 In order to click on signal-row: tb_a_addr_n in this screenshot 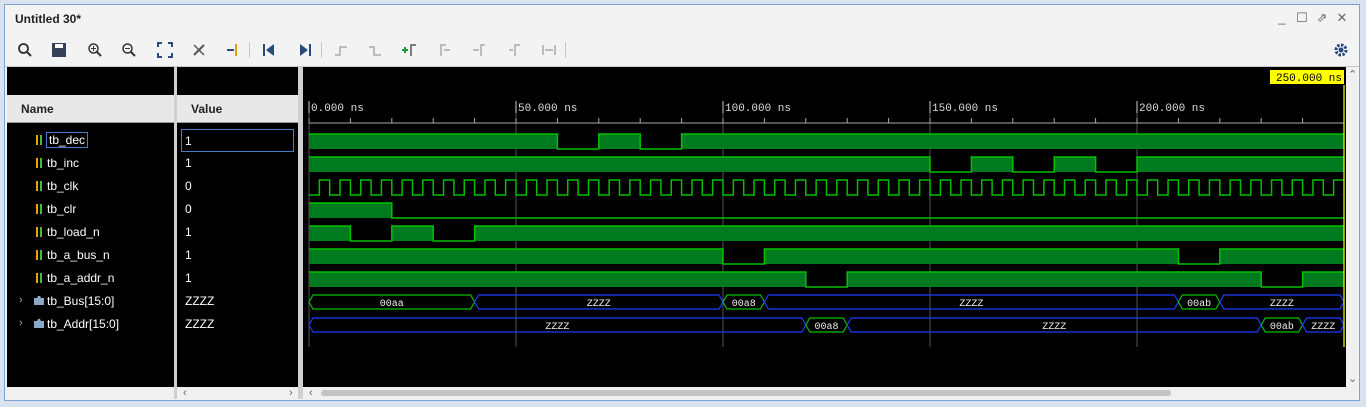, I will do `click(90, 278)`.